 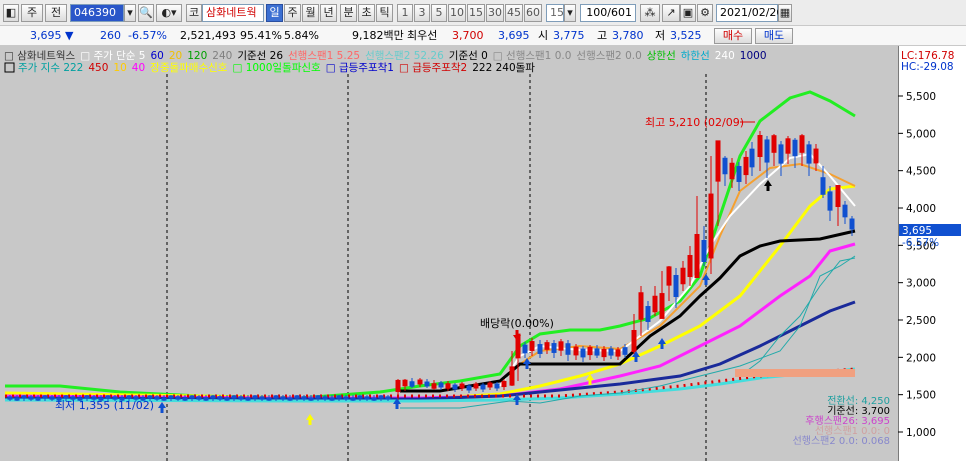 What do you see at coordinates (661, 56) in the screenshot?
I see `legend-entry: 상한선` at bounding box center [661, 56].